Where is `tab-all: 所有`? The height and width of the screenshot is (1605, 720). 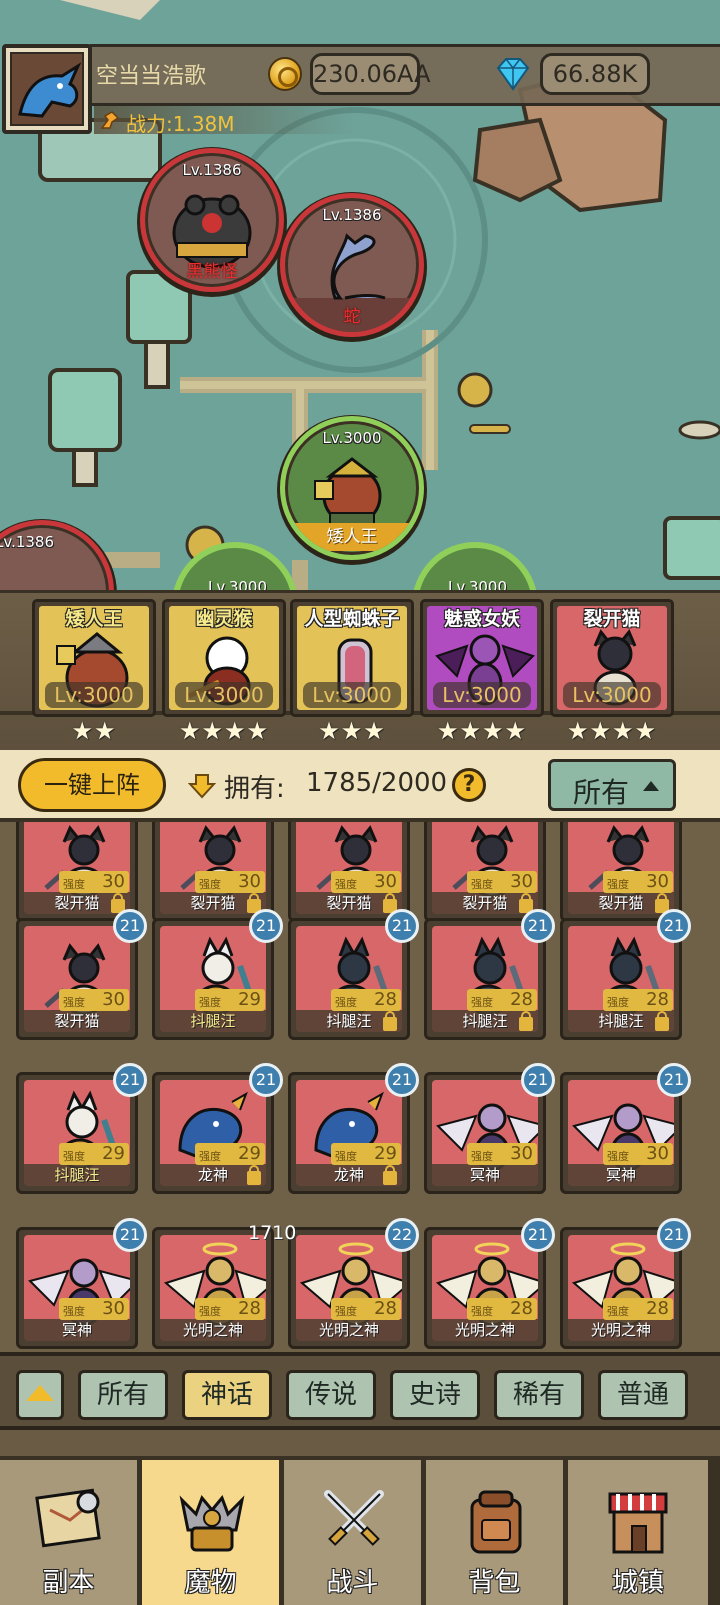 tab-all: 所有 is located at coordinates (123, 1395).